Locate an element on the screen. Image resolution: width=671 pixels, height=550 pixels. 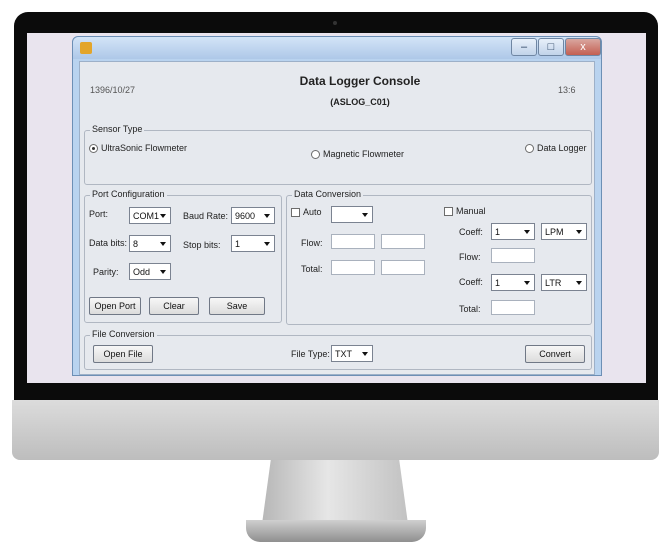
manual-label: Manual is located at coordinates (471, 211).